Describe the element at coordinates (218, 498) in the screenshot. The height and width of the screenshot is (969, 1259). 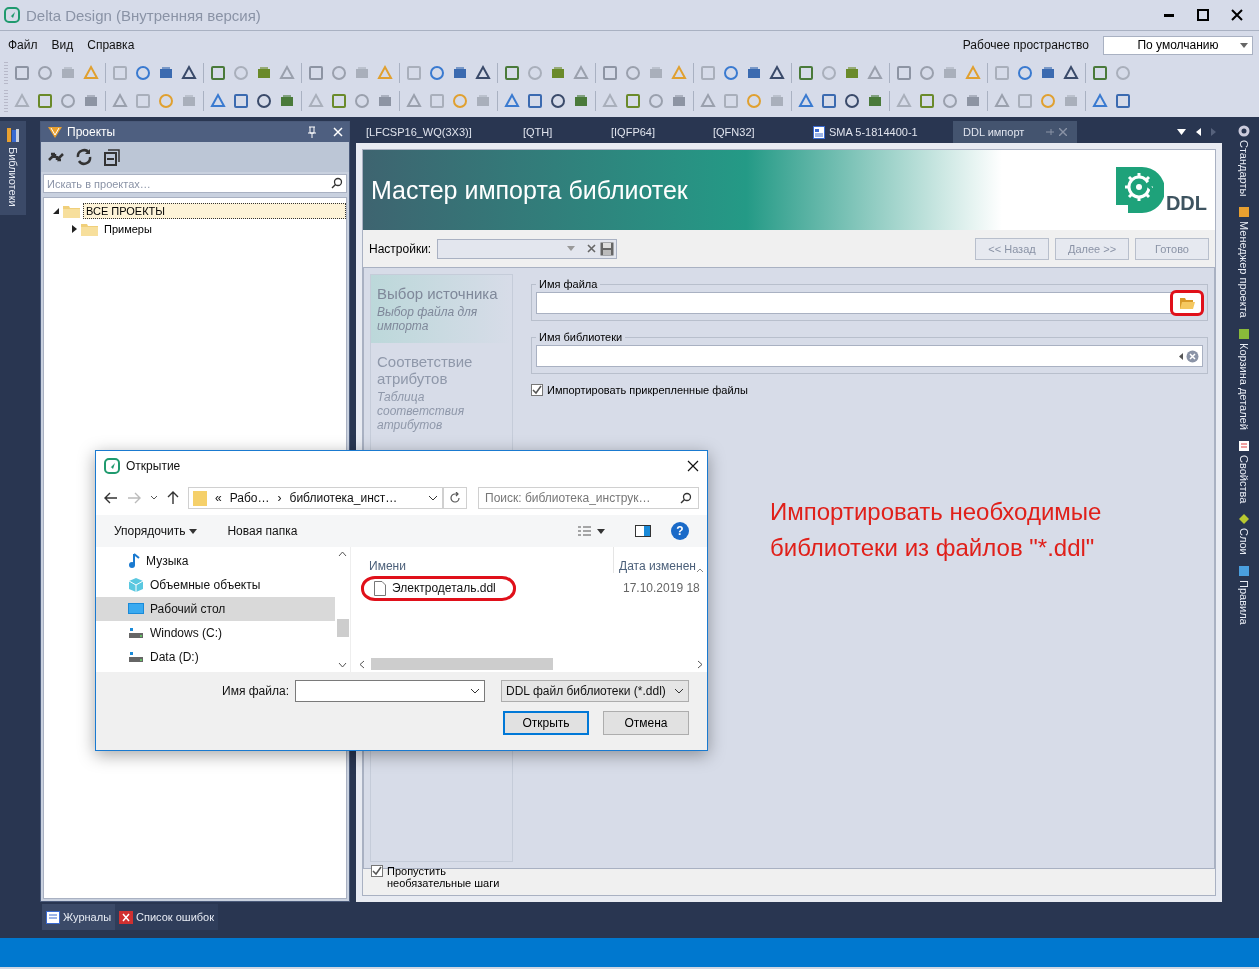
I see `breadcrumb-item: «` at that location.